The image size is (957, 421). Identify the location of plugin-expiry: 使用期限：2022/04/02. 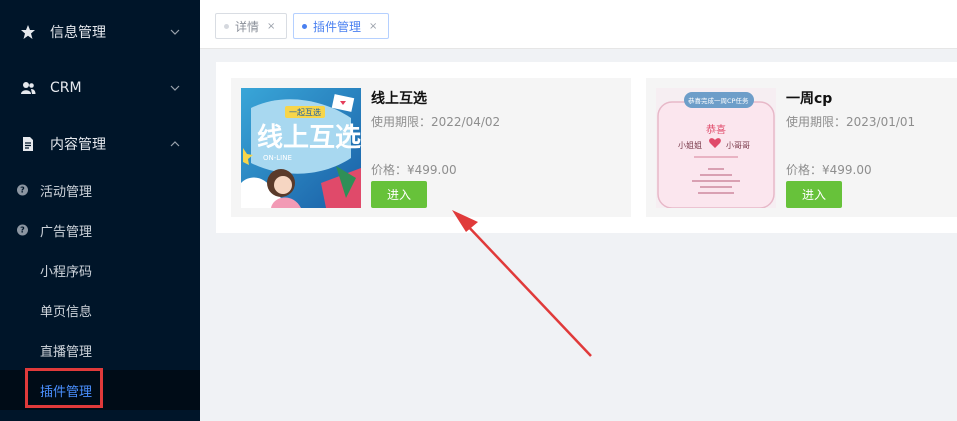
(436, 122).